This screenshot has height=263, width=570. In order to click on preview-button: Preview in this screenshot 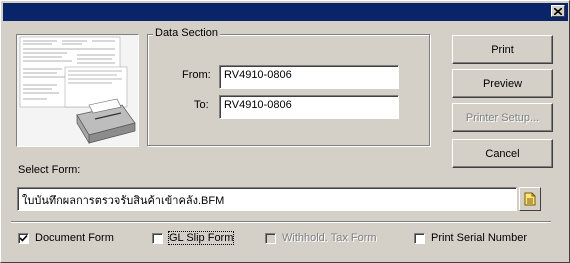, I will do `click(502, 83)`.